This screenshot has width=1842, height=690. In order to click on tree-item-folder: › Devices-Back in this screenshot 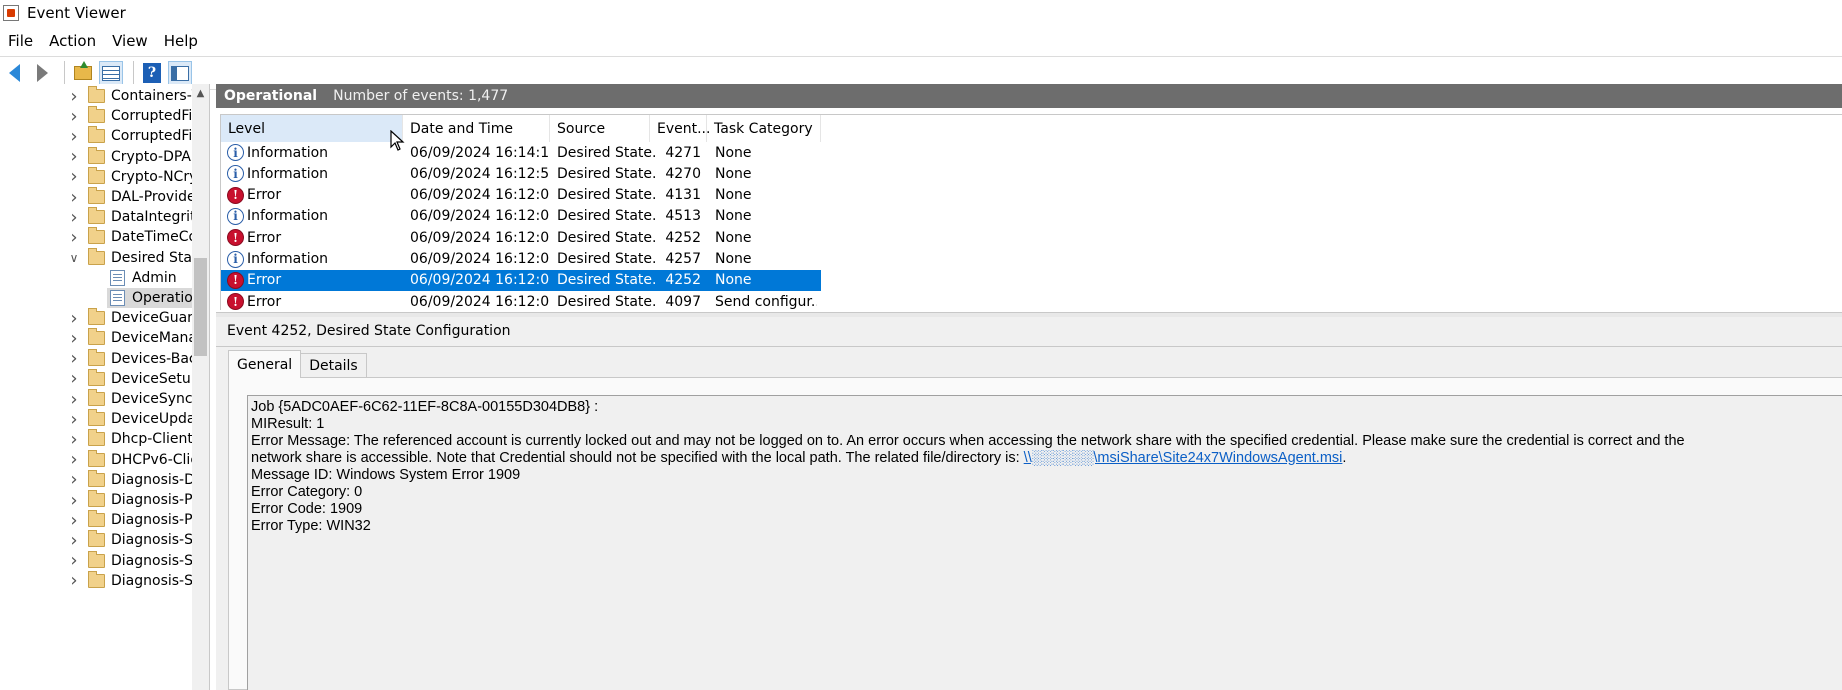, I will do `click(96, 358)`.